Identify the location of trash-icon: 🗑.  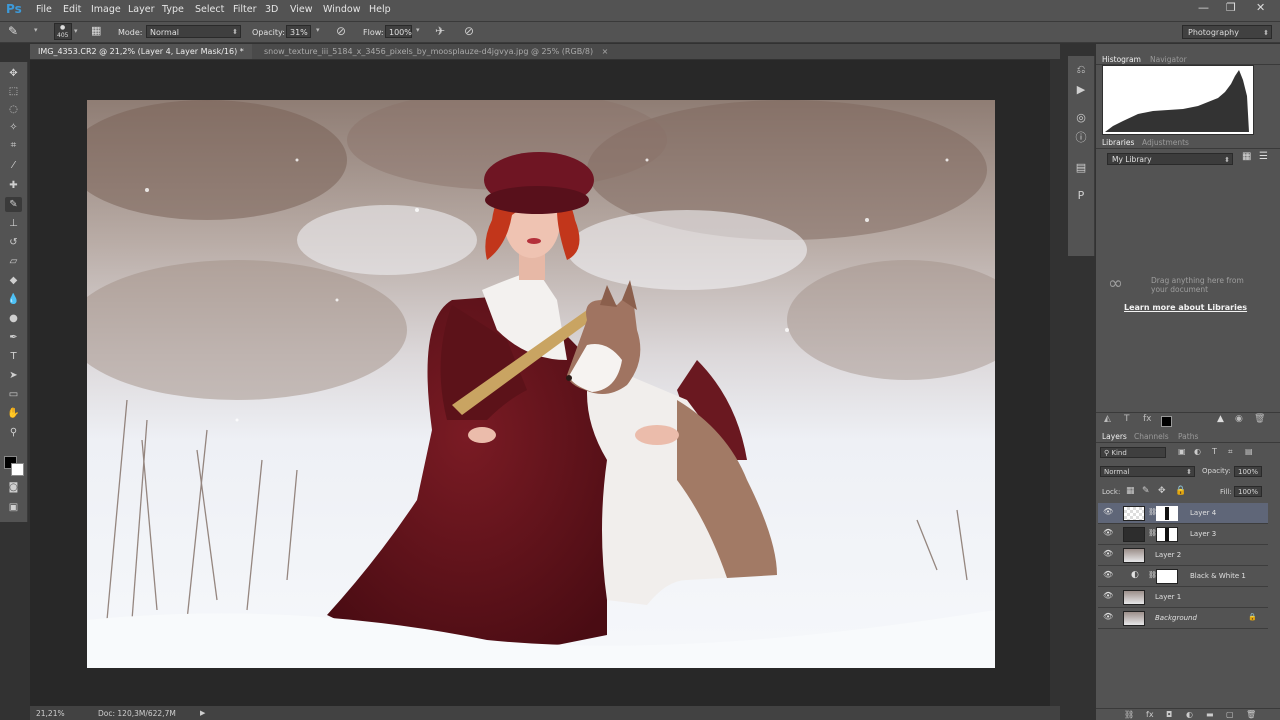
(1259, 419).